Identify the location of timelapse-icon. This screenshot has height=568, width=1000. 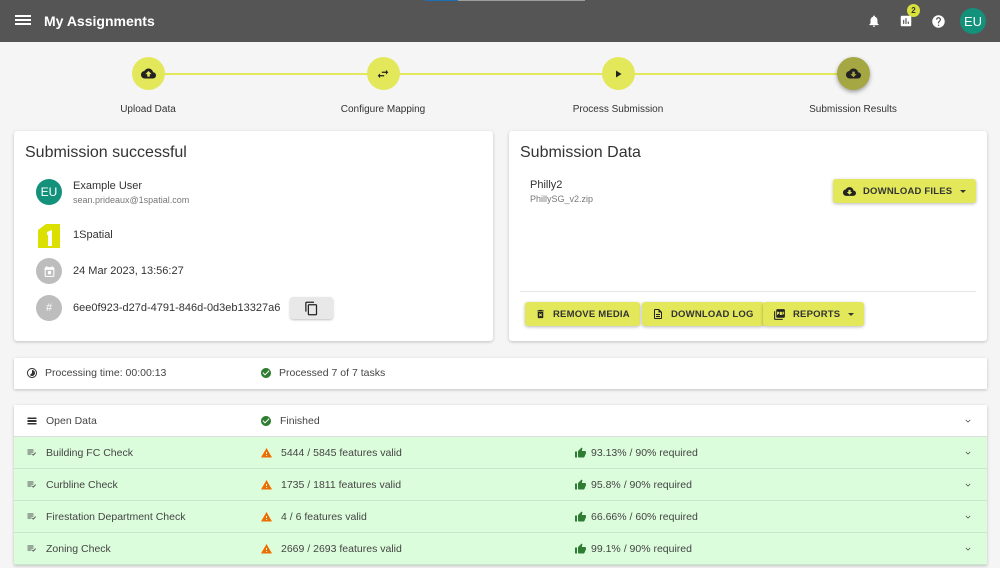
(32, 373).